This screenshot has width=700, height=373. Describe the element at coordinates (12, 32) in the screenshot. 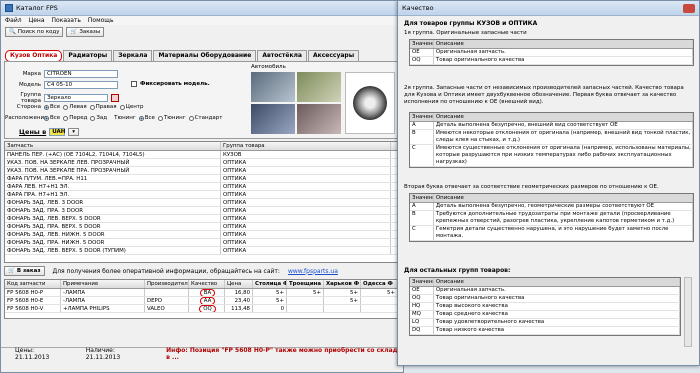

I see `search-icon: 🔍` at that location.